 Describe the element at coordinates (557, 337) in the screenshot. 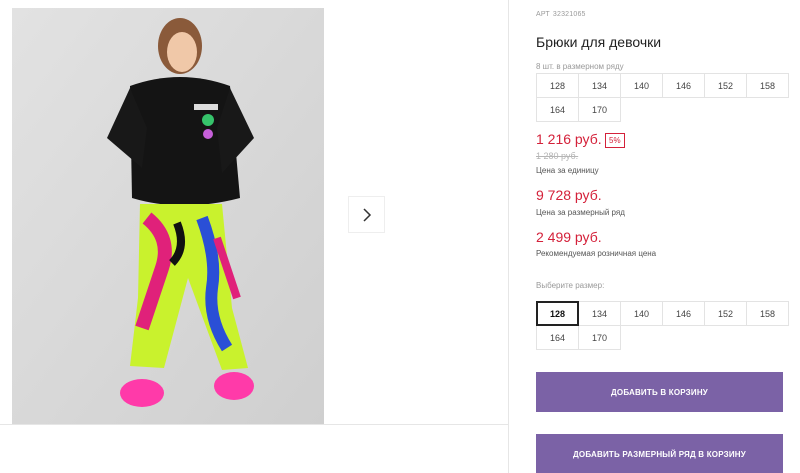

I see `size-option: 164` at that location.